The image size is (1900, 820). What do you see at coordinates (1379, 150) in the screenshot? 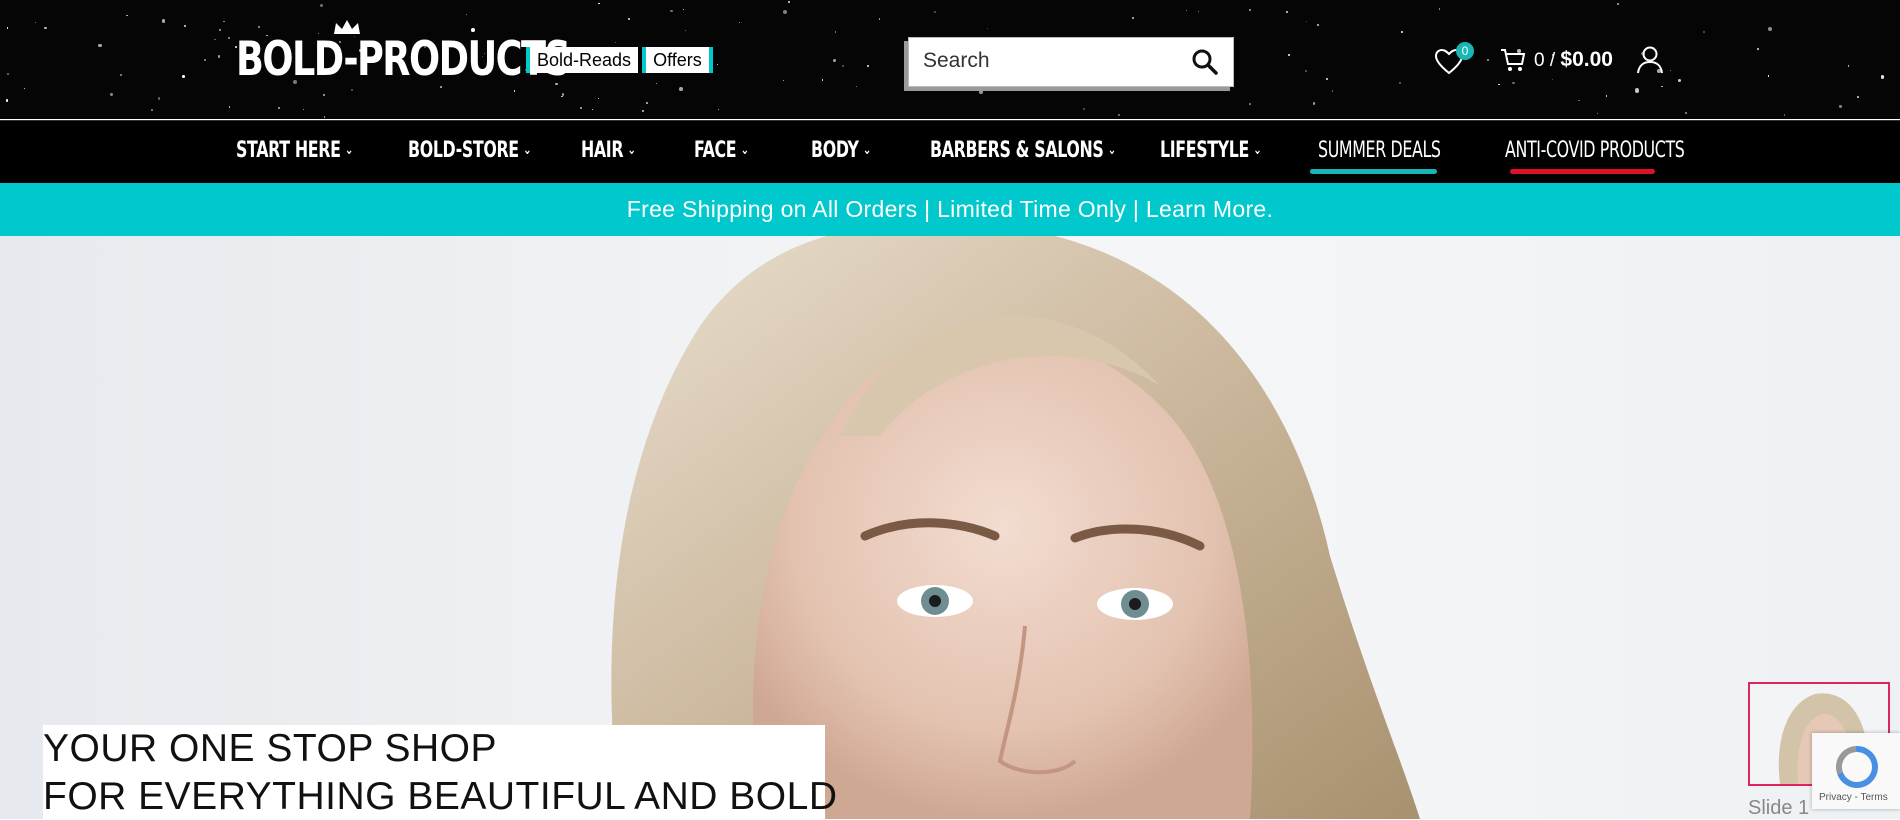
I see `nav-item-summer-deals: SUMMER DEALS` at bounding box center [1379, 150].